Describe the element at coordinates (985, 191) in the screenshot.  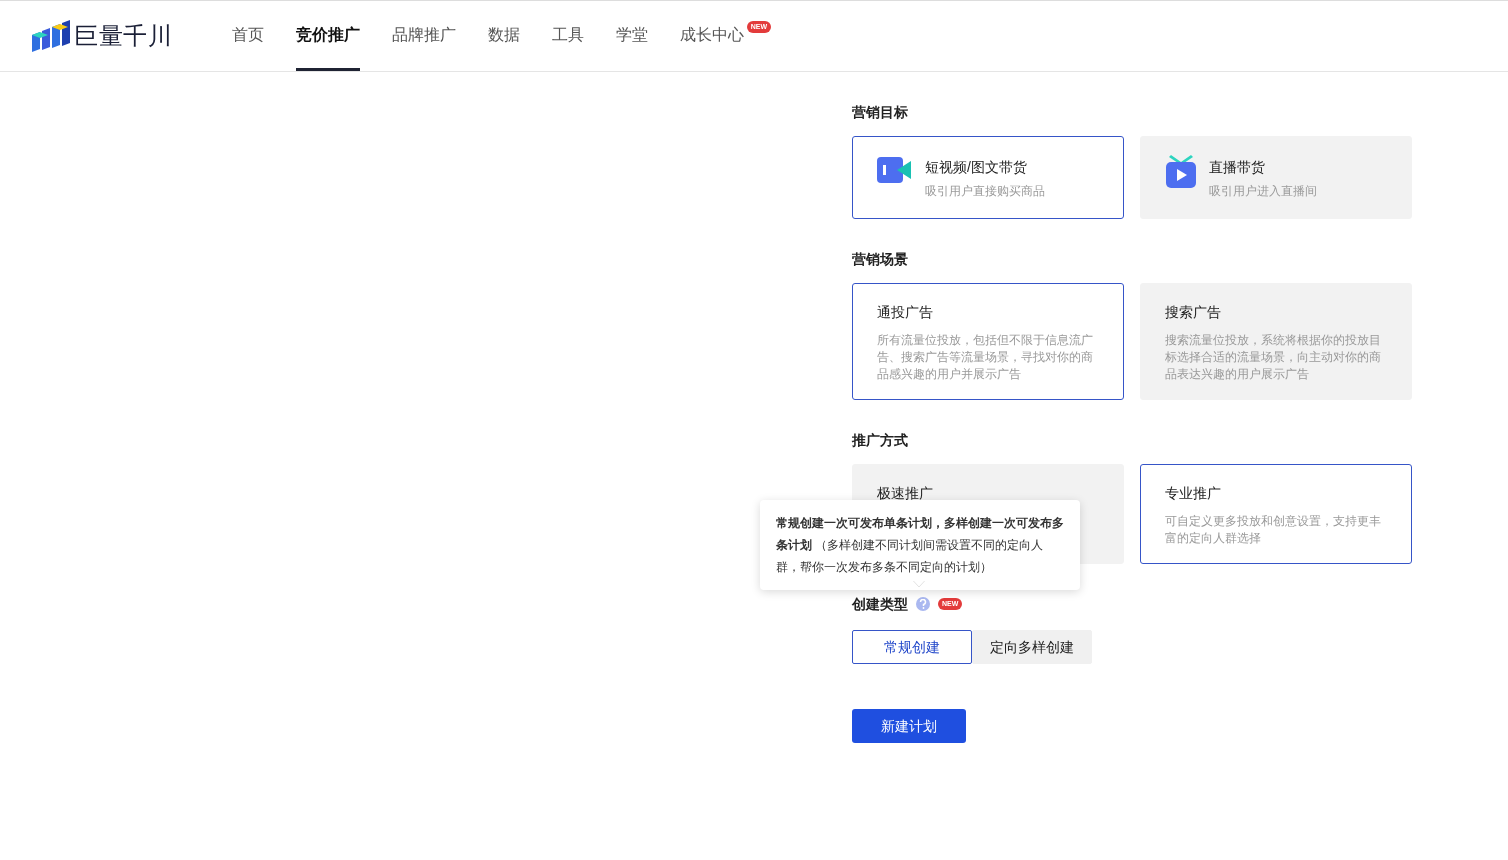
I see `option-description: 吸引用户直接购买商品` at that location.